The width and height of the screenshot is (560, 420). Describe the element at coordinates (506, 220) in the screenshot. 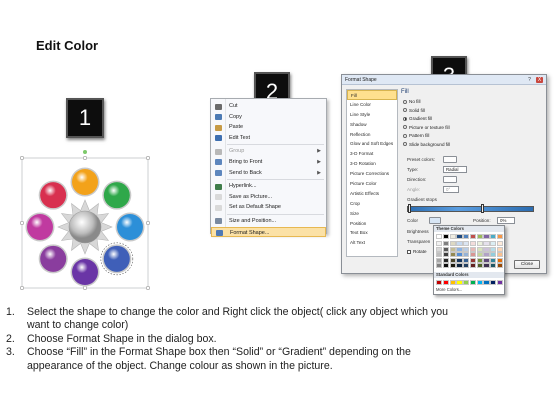

I see `position-input: 0%` at that location.